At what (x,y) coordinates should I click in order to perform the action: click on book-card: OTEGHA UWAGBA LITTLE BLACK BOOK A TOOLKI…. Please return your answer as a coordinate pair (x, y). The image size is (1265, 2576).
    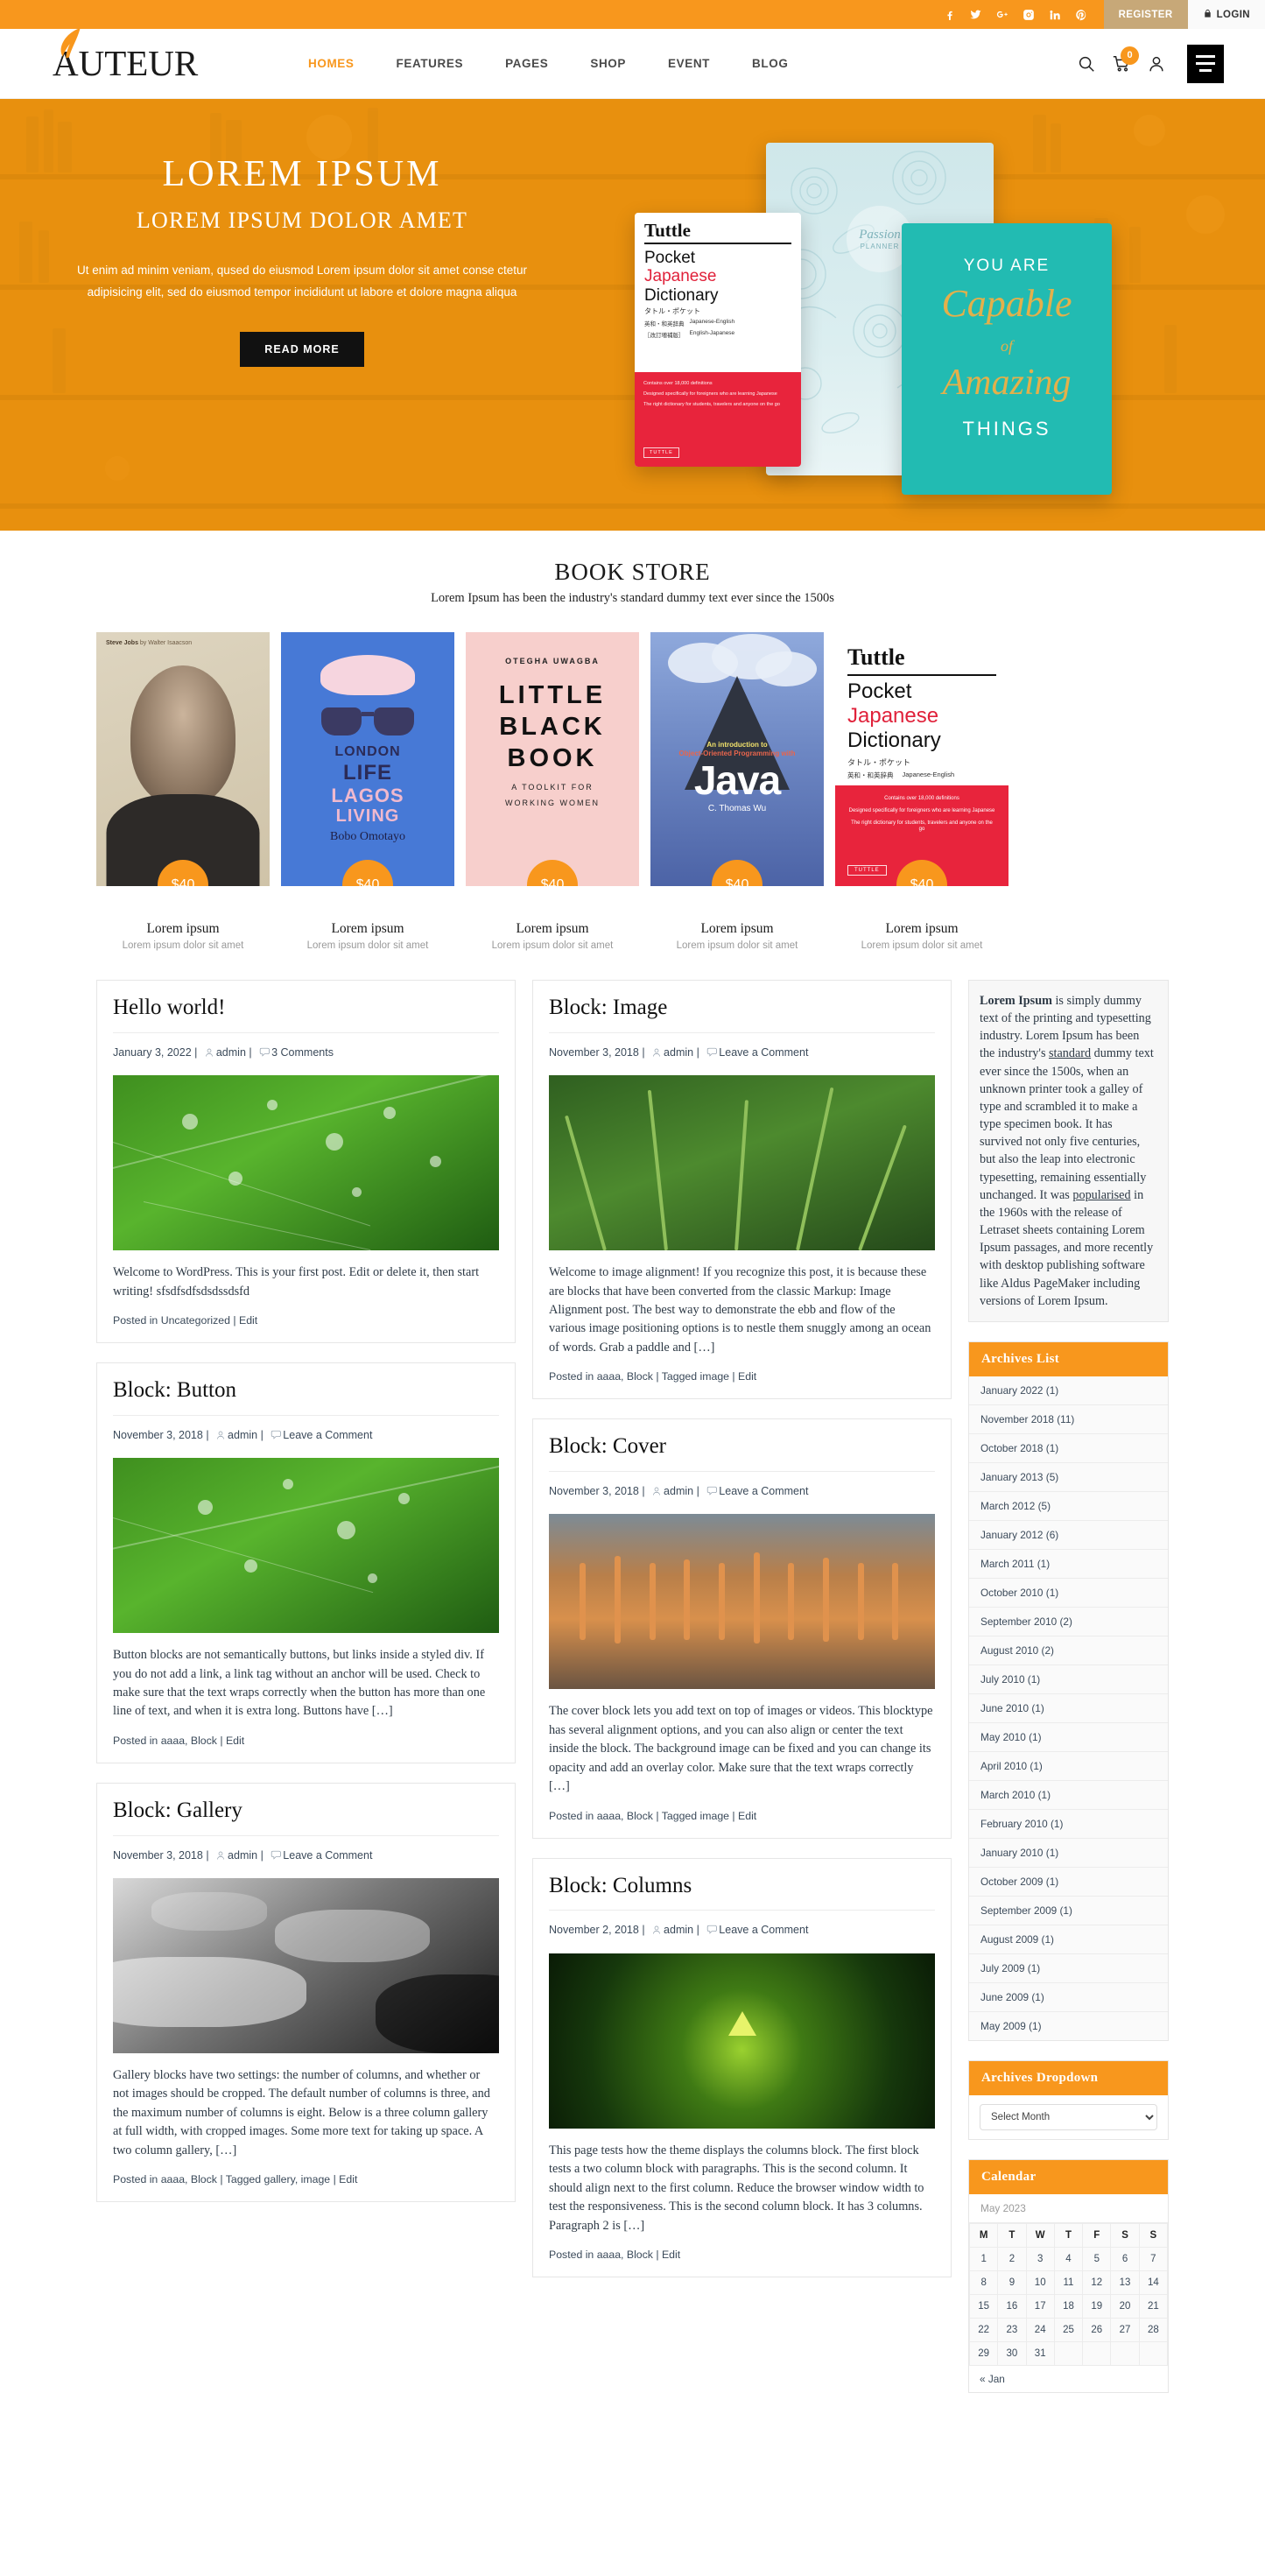
    Looking at the image, I should click on (552, 791).